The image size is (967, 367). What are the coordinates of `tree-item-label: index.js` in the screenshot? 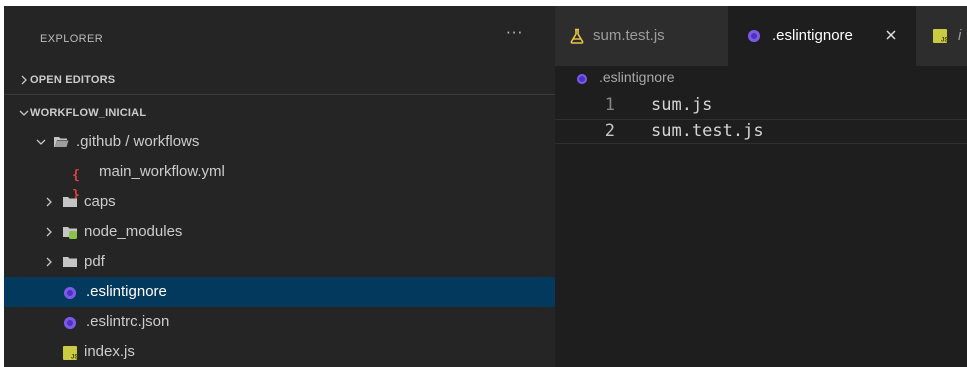 It's located at (109, 351).